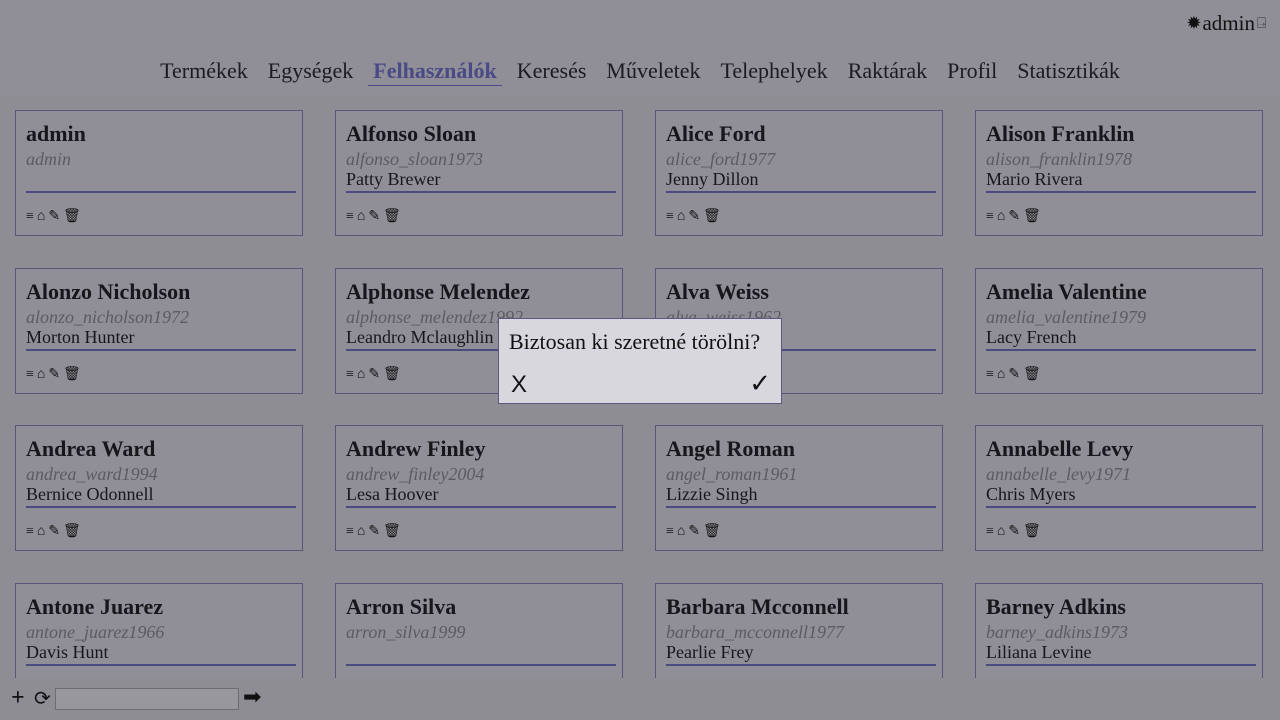  What do you see at coordinates (1056, 606) in the screenshot?
I see `user-full-name: Barney Adkins` at bounding box center [1056, 606].